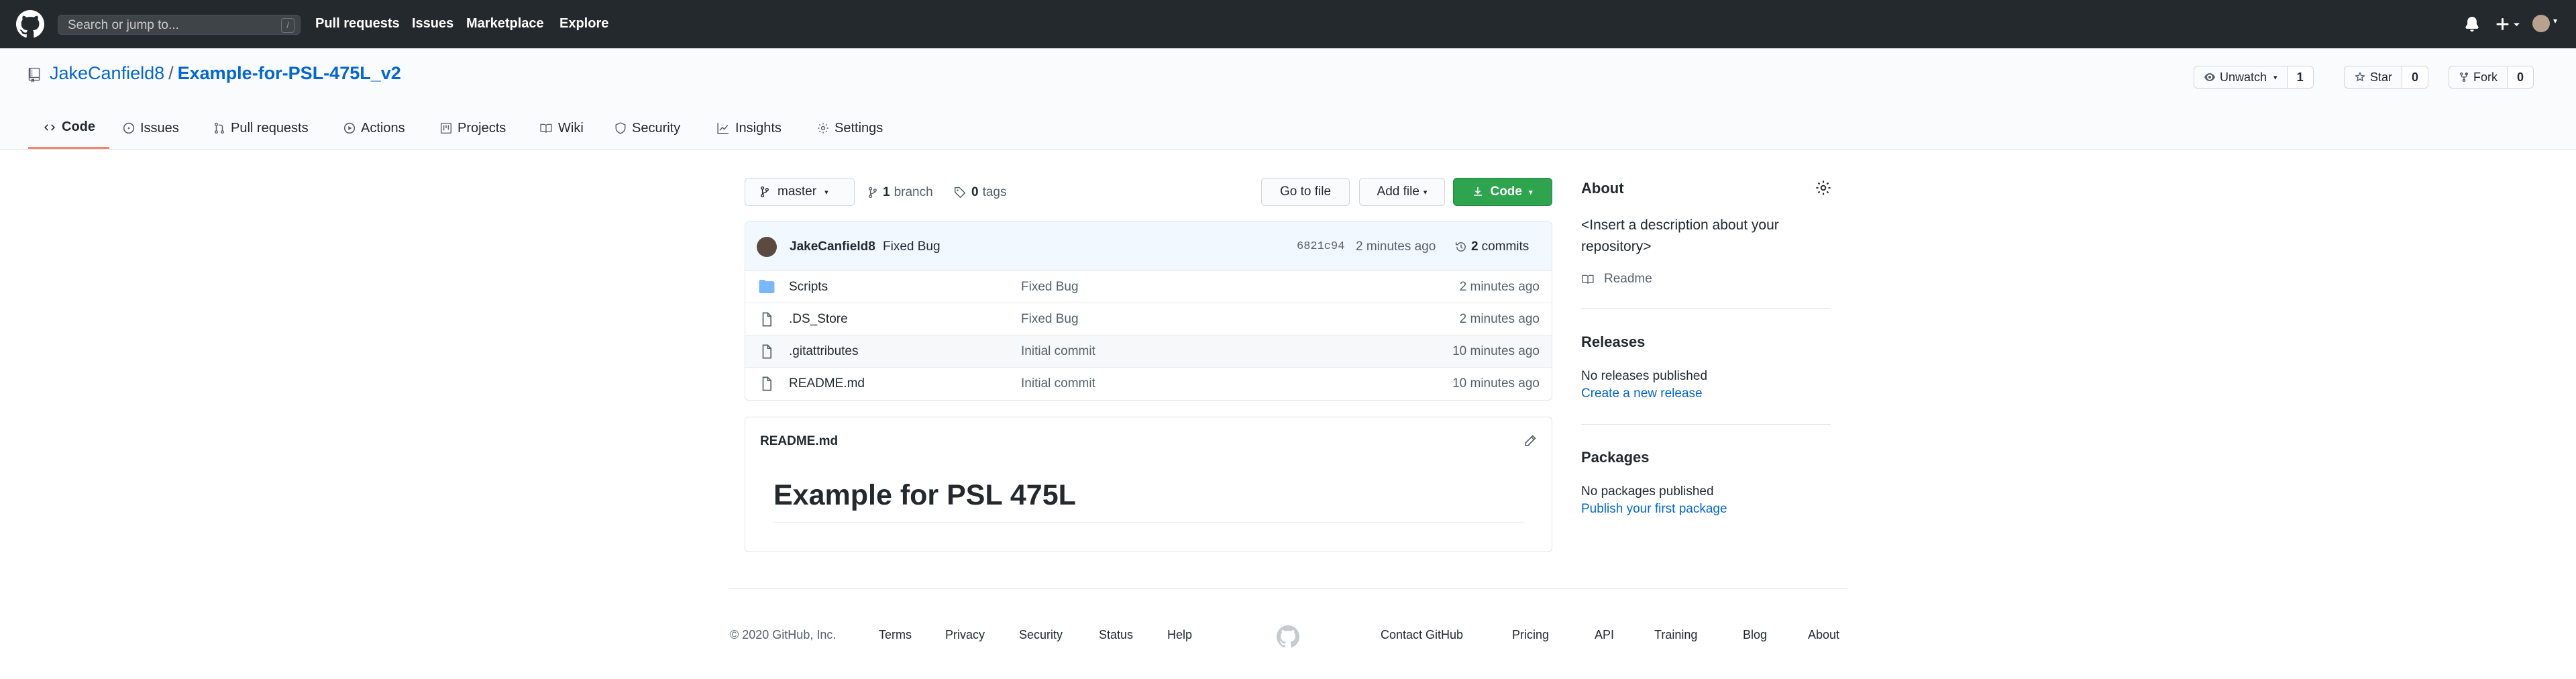  What do you see at coordinates (432, 24) in the screenshot?
I see `nav-issues: Issues` at bounding box center [432, 24].